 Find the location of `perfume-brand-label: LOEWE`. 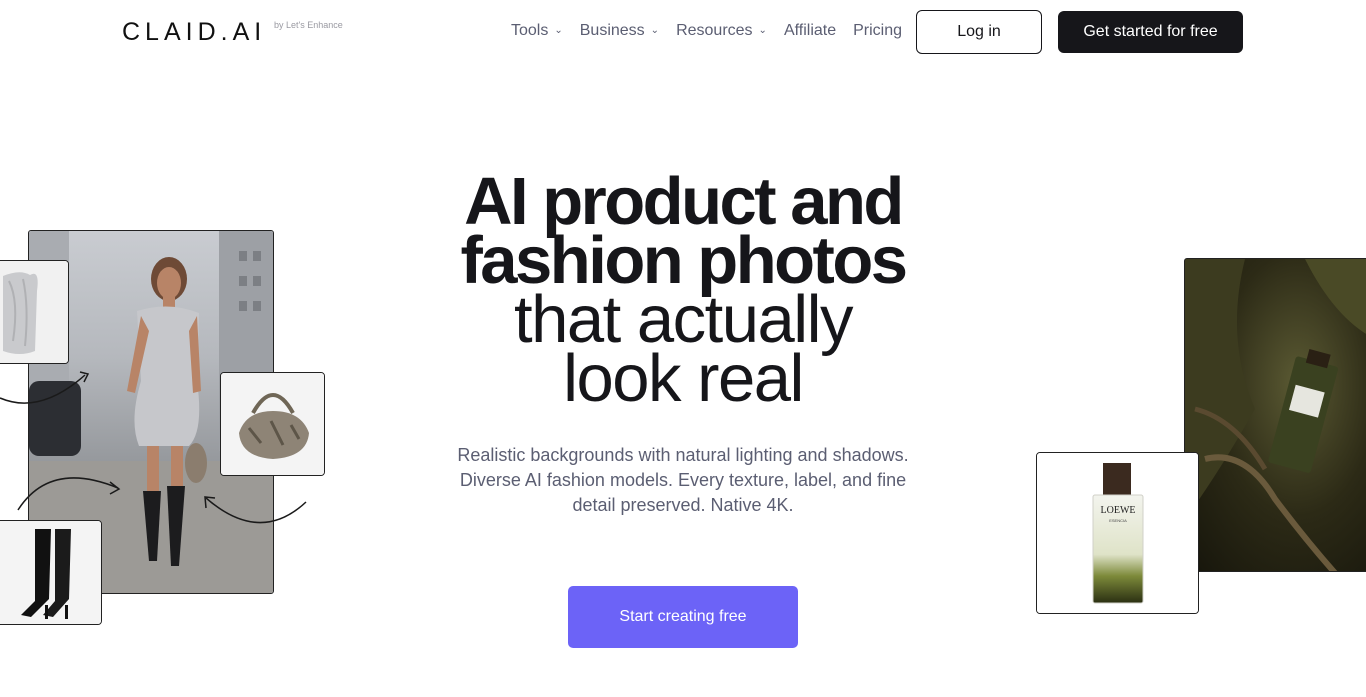

perfume-brand-label: LOEWE is located at coordinates (1118, 510).